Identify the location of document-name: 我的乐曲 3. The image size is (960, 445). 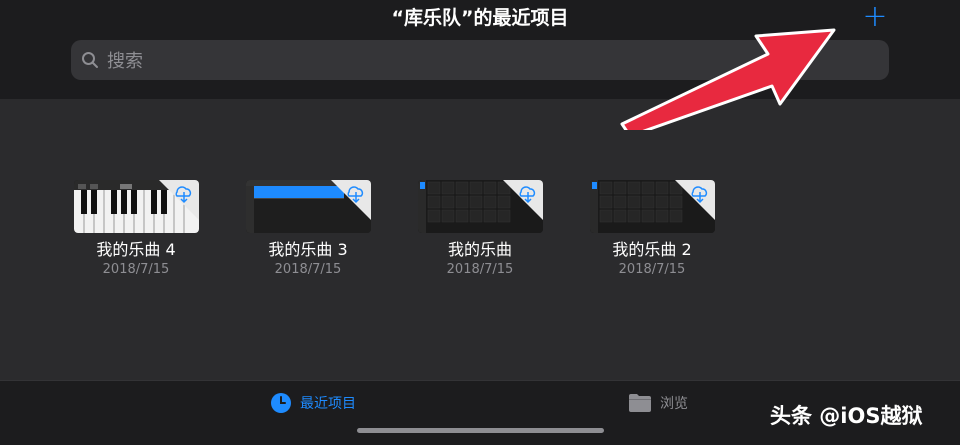
(308, 249).